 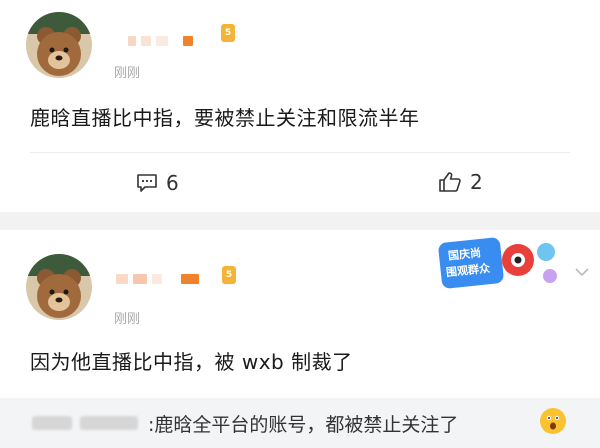 I want to click on like-count: 2, so click(x=476, y=182).